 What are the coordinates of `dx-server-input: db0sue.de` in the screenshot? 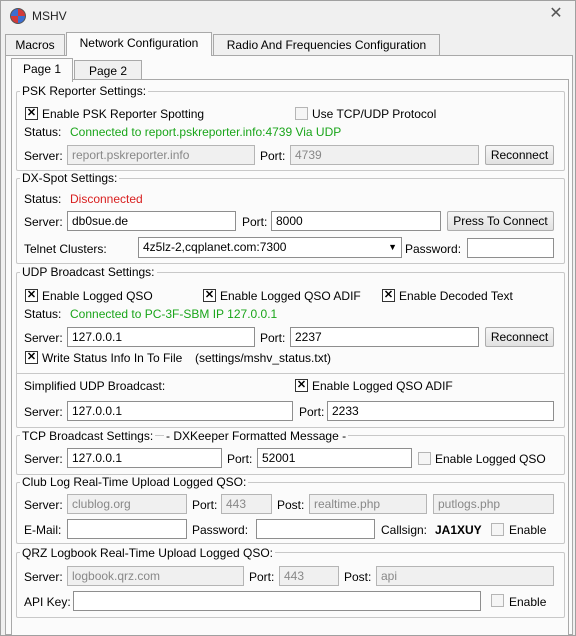 It's located at (151, 221).